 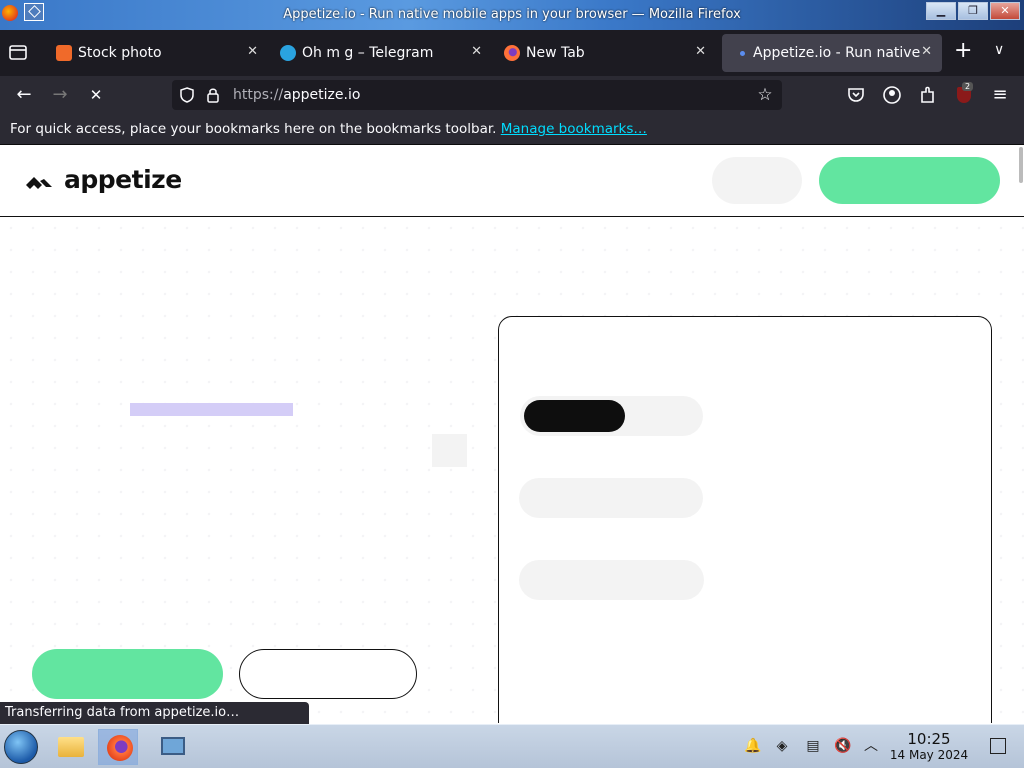 I want to click on tab-label: Stock photo, so click(x=120, y=53).